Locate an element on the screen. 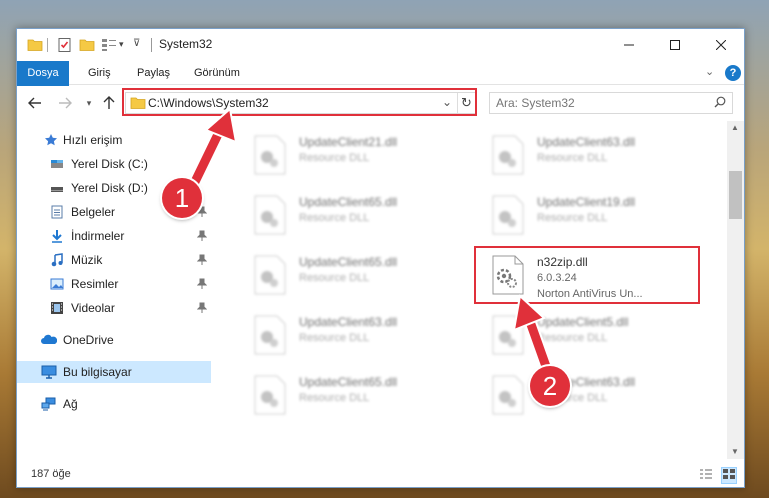 Image resolution: width=769 pixels, height=498 pixels. step-1-badge: 1 is located at coordinates (182, 198).